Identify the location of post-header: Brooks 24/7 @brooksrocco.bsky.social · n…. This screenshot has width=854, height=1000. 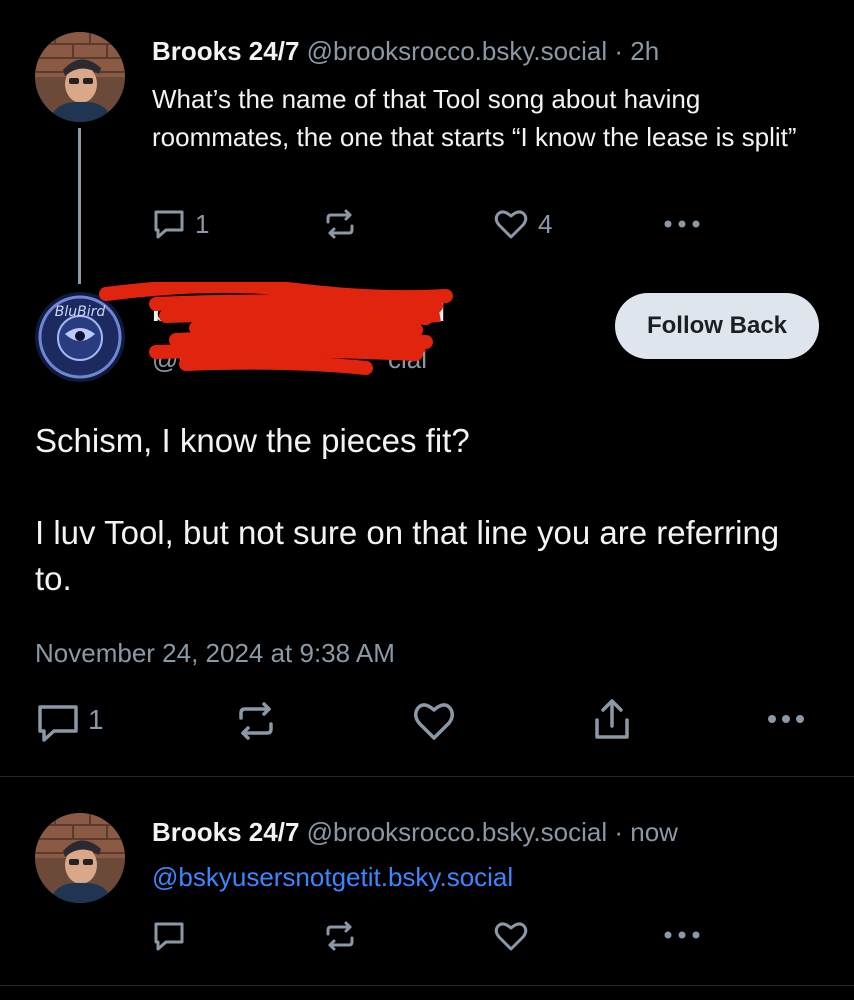
(415, 832).